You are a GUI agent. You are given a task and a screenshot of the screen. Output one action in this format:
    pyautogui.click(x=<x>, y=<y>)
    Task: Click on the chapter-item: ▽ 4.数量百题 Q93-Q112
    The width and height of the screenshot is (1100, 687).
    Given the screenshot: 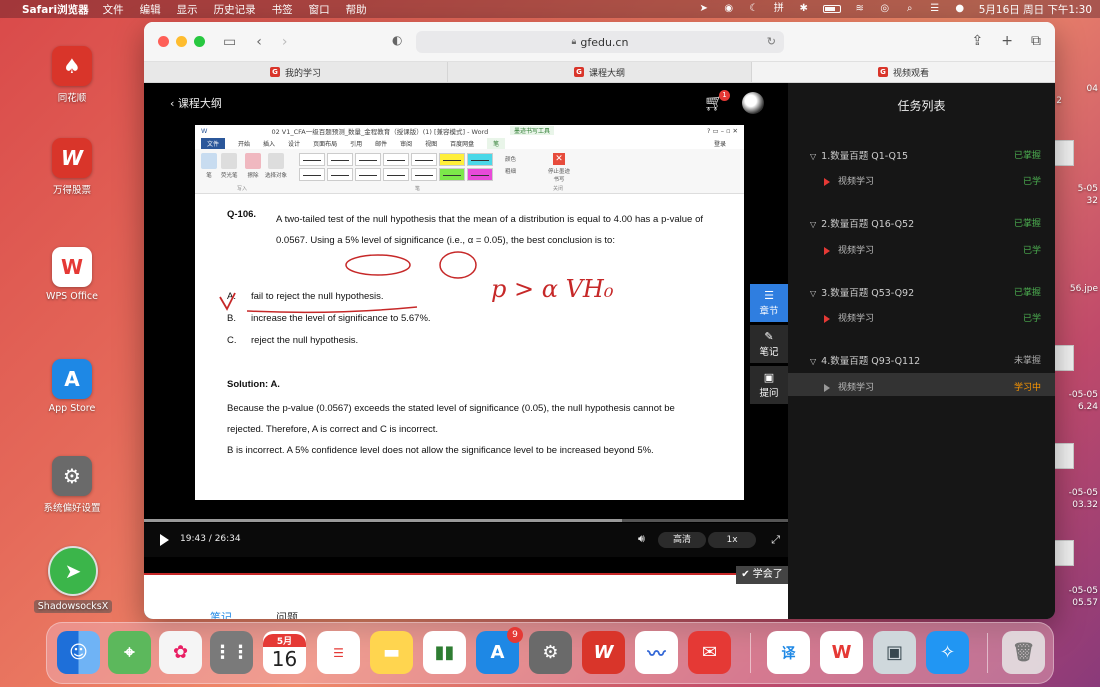 What is the action you would take?
    pyautogui.click(x=865, y=360)
    